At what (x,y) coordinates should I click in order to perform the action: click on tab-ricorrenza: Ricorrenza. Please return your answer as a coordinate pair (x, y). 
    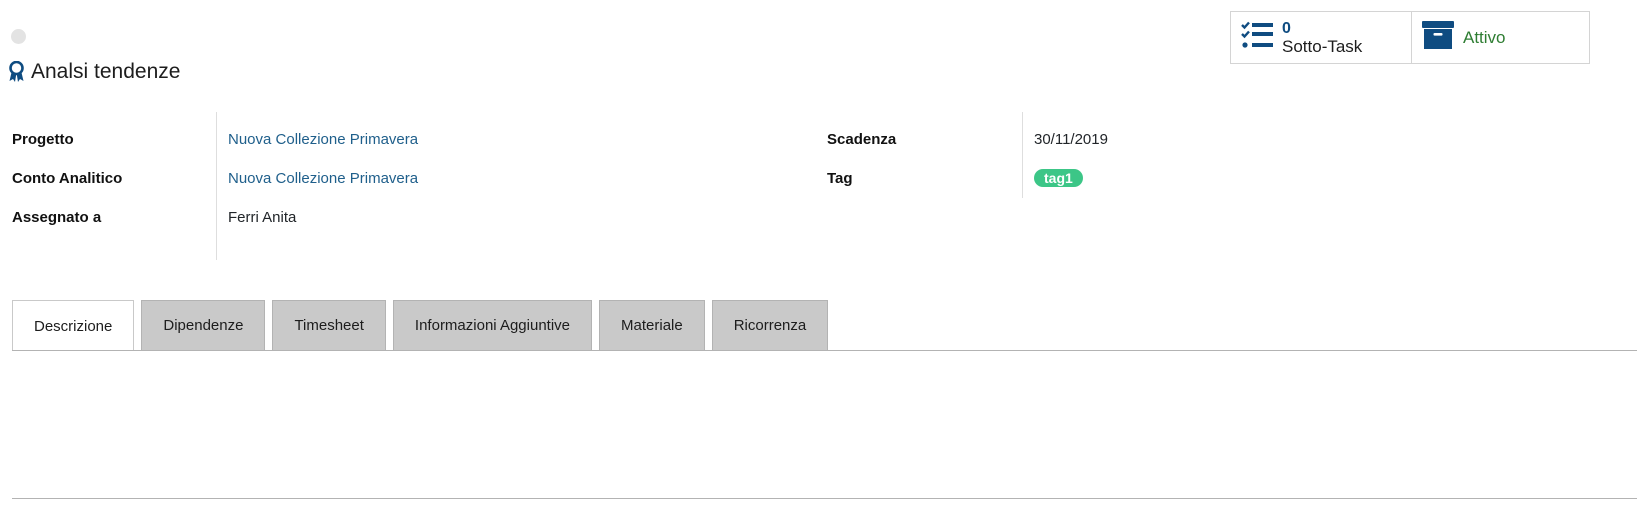
    Looking at the image, I should click on (770, 325).